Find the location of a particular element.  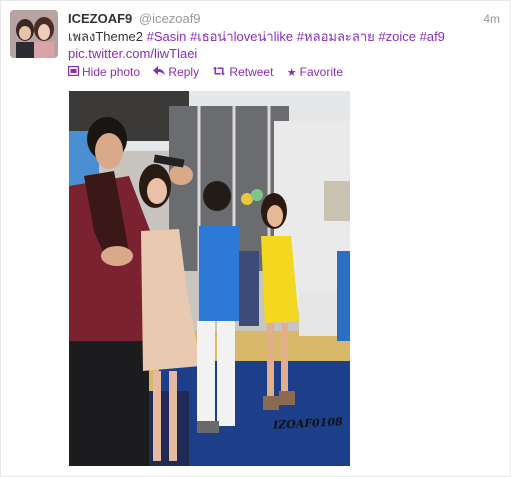

retweet-label: Retweet is located at coordinates (251, 72).